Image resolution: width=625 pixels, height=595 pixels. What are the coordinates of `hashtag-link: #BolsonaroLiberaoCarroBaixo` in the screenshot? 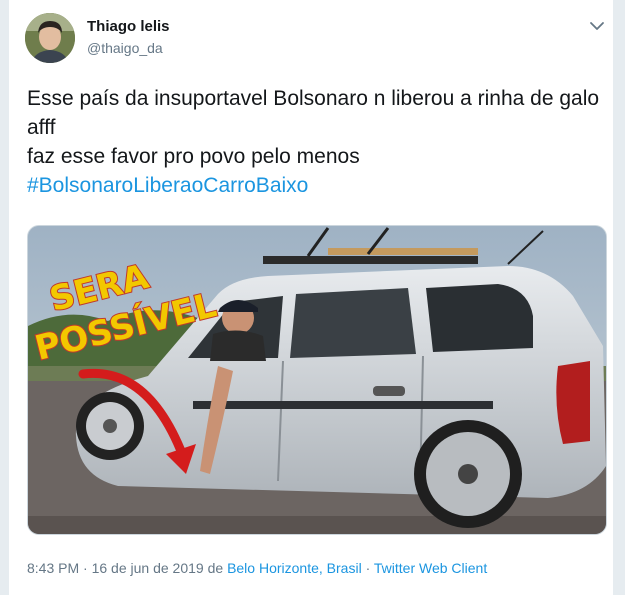 It's located at (317, 185).